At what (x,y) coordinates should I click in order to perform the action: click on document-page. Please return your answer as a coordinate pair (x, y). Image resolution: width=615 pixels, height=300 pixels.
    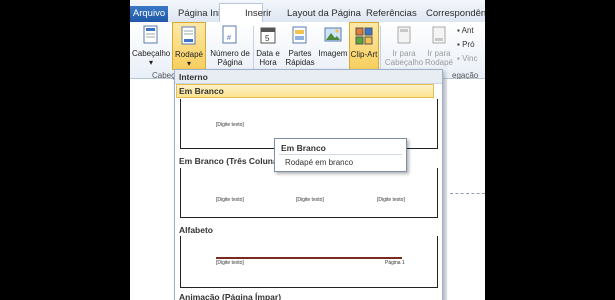
    Looking at the image, I should click on (466, 189).